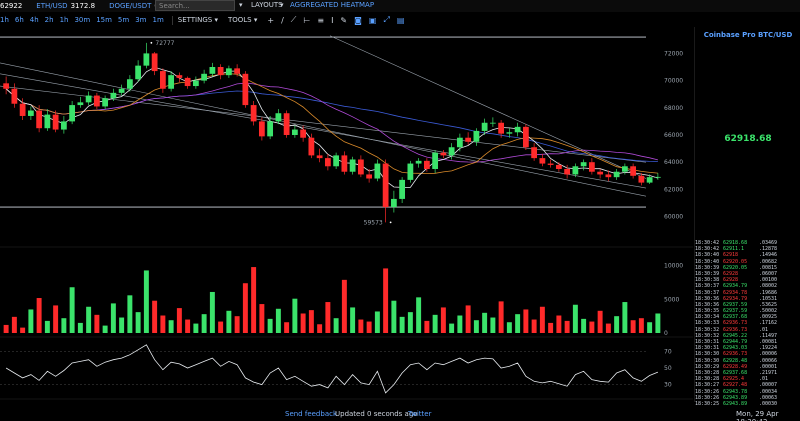 The image size is (800, 421). Describe the element at coordinates (332, 20) in the screenshot. I see `text-icon: I` at that location.